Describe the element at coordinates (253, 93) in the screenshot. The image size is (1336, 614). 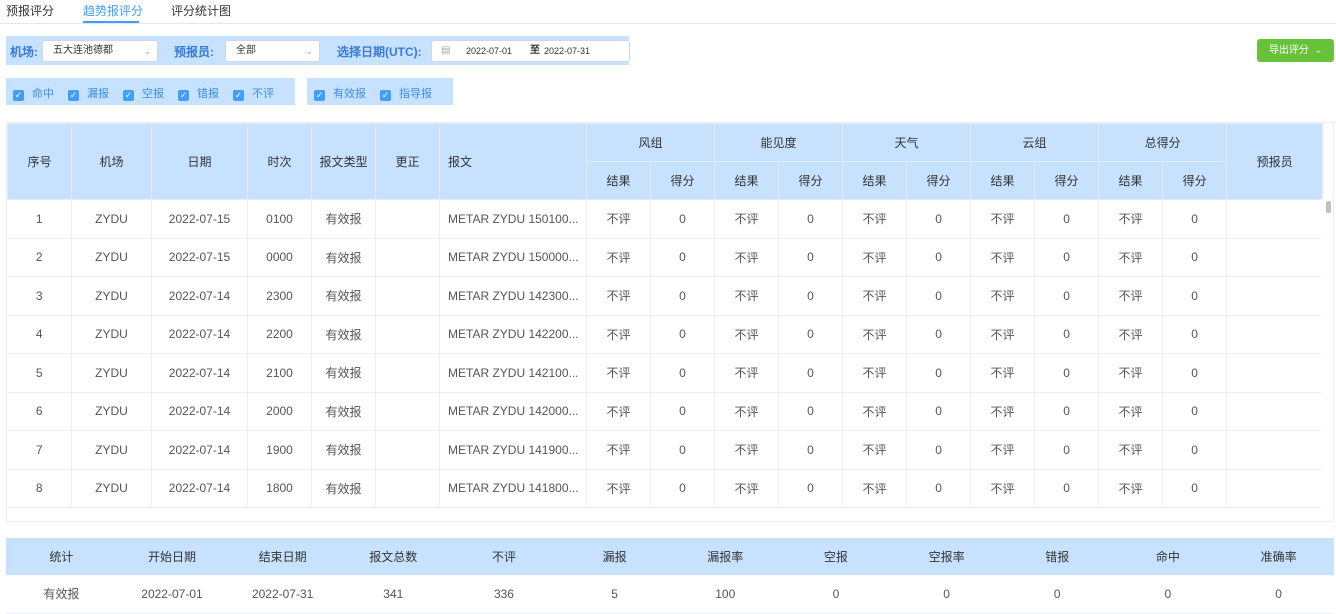
I see `checkbox-not-rated: ✓ 不评` at that location.